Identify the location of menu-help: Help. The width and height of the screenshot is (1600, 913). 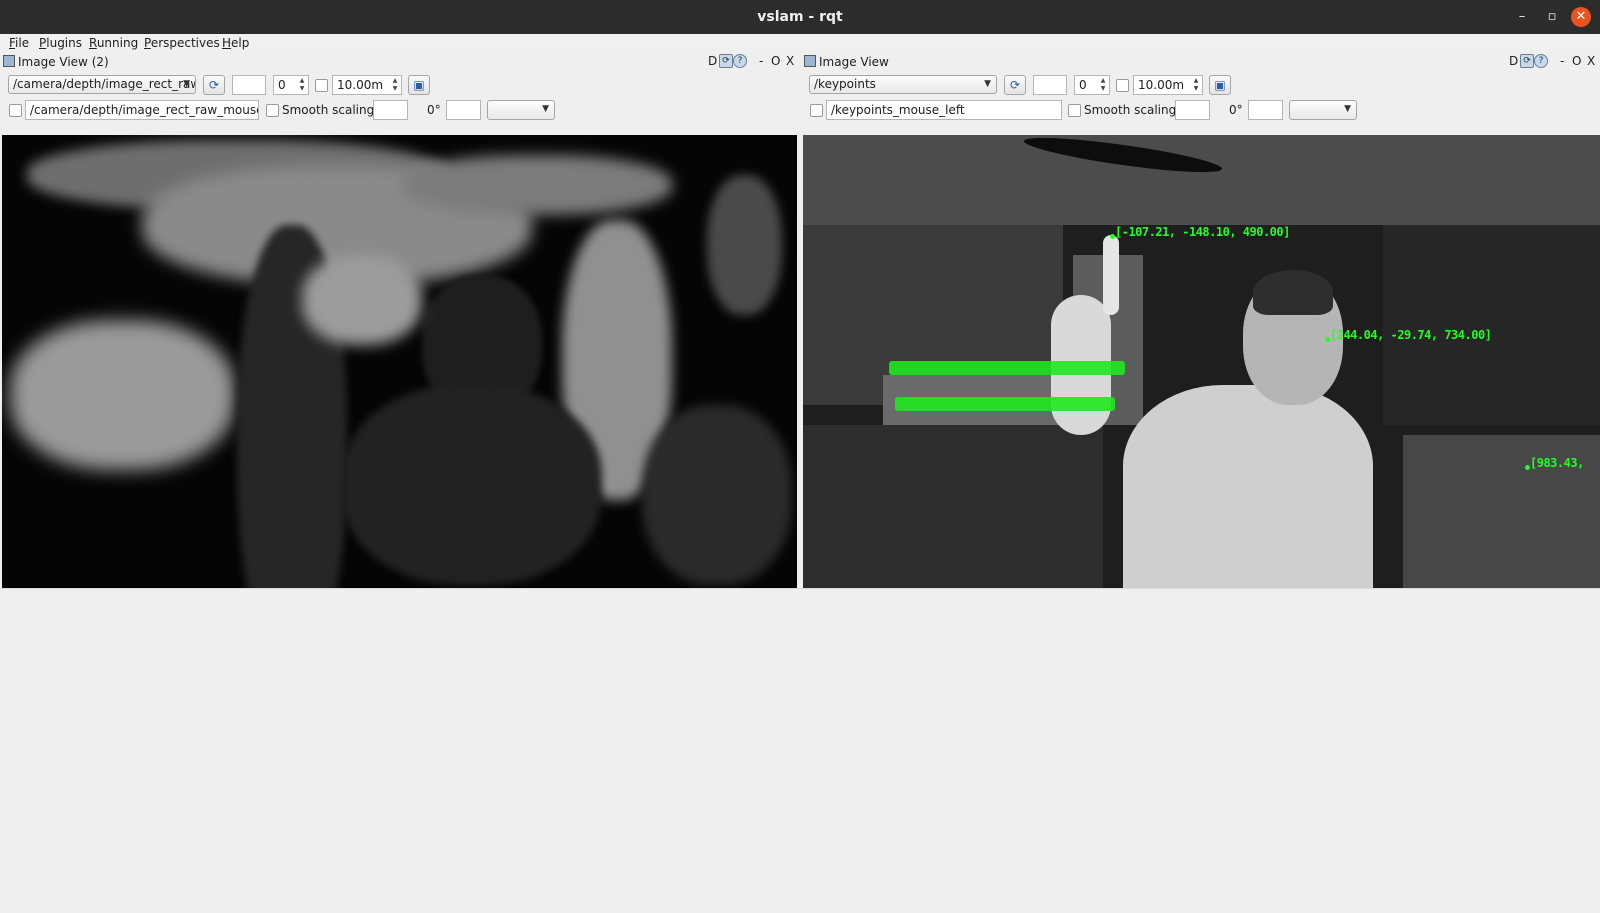
(235, 43).